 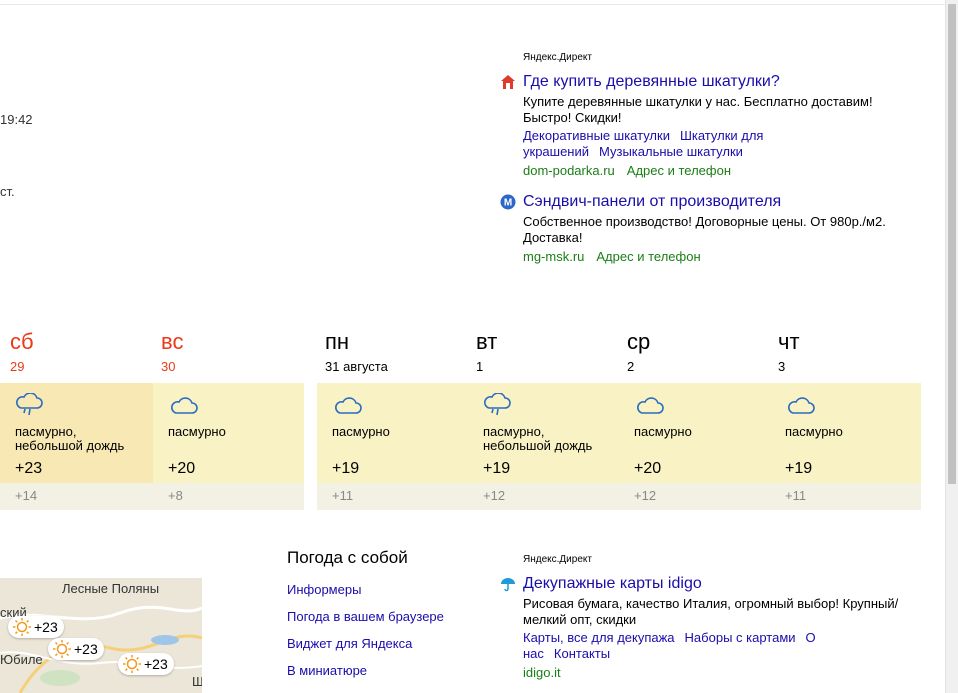 What do you see at coordinates (599, 637) in the screenshot?
I see `ad-sitelink: Карты, все для декупажа` at bounding box center [599, 637].